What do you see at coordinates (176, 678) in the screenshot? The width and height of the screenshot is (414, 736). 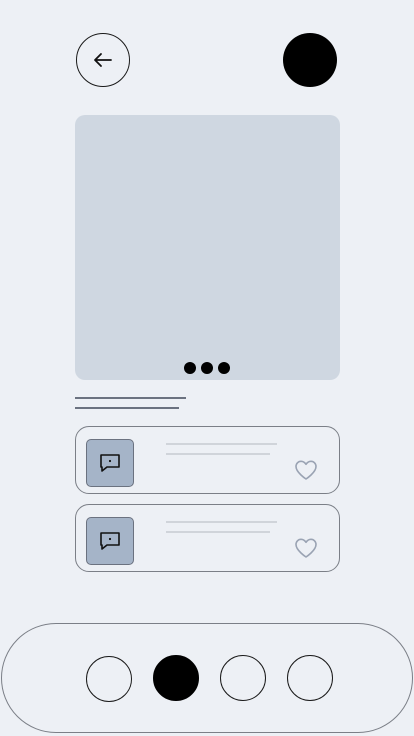 I see `nav-item-2-active` at bounding box center [176, 678].